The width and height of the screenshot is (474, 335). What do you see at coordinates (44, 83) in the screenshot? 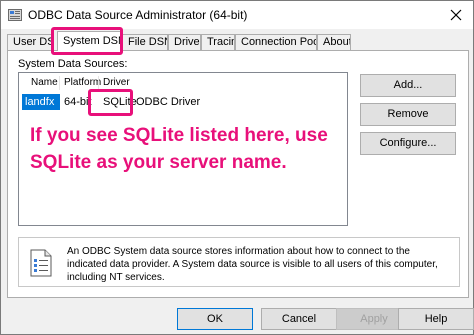
I see `column-header-name: Name` at bounding box center [44, 83].